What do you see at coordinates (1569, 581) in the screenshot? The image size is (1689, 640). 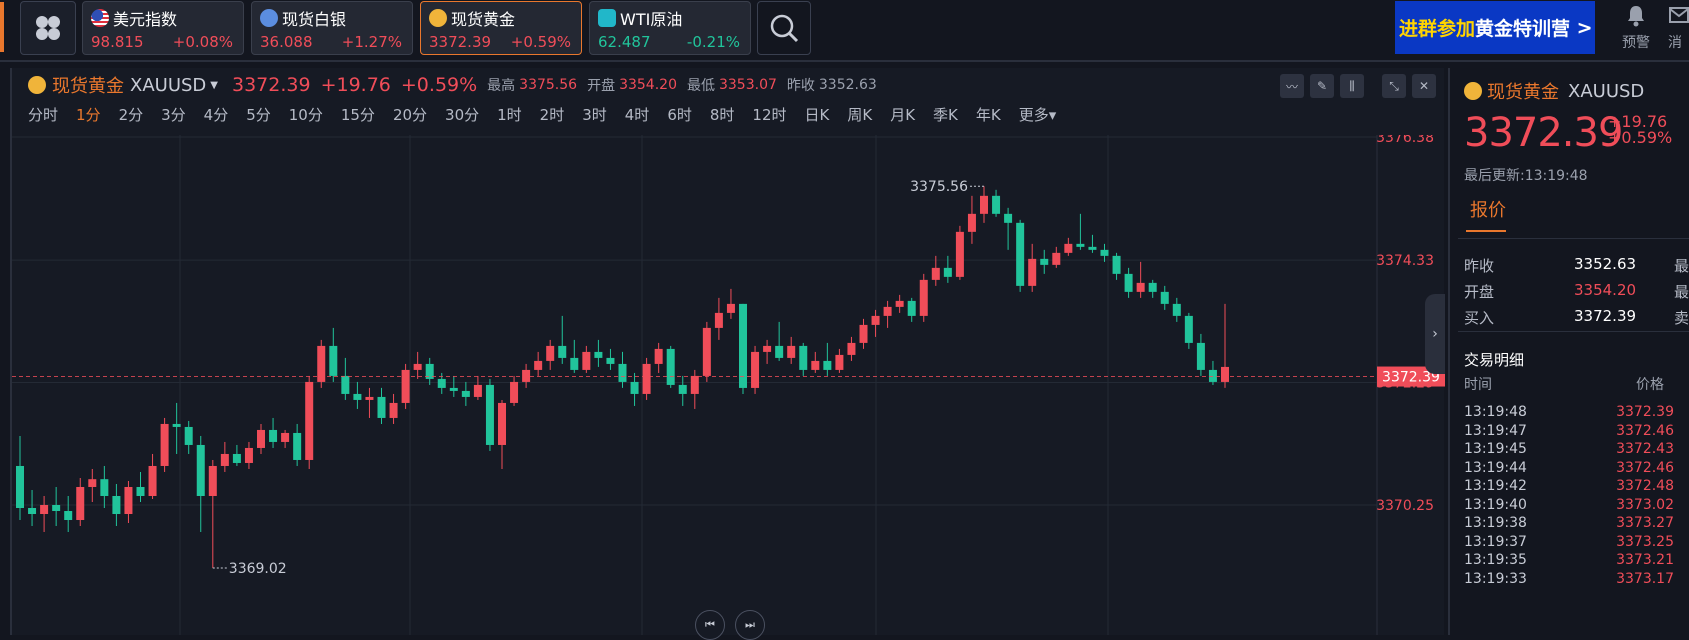 I see `trade-row: 13:19:33 3373.17` at bounding box center [1569, 581].